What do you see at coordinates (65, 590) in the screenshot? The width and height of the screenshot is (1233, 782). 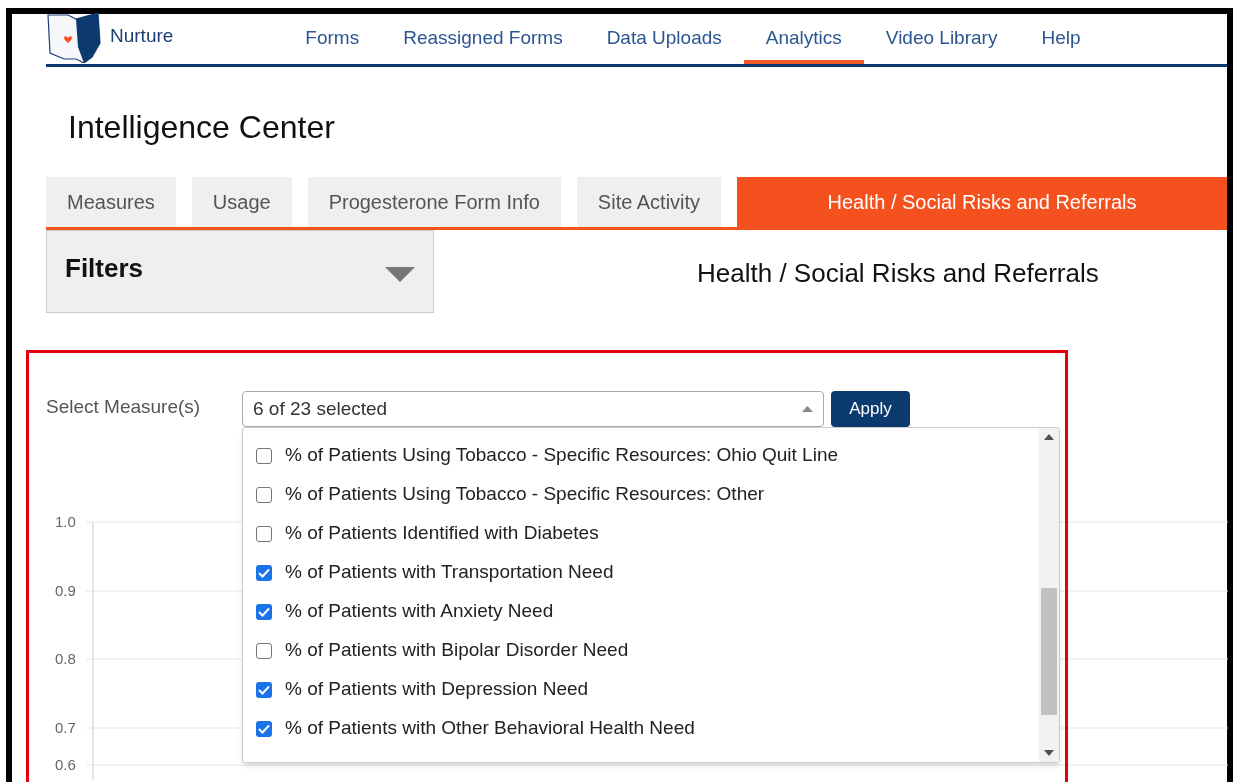 I see `axis-label: 0.9` at bounding box center [65, 590].